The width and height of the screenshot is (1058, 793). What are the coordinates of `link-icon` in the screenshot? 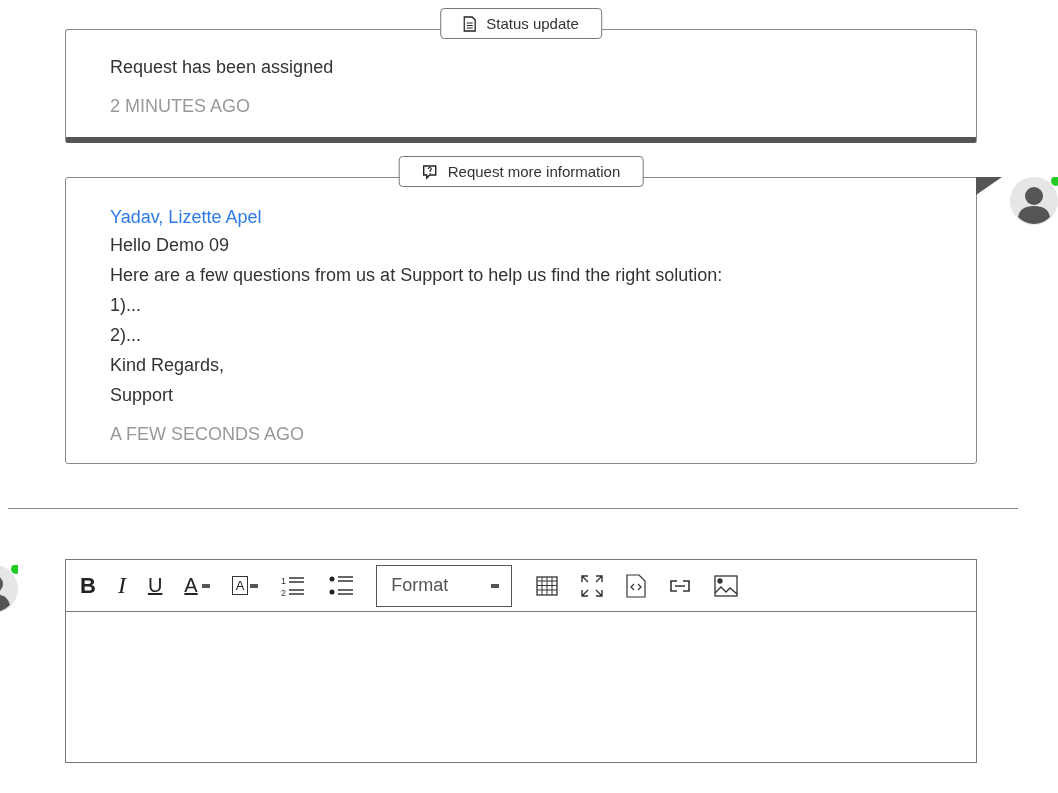 It's located at (680, 585).